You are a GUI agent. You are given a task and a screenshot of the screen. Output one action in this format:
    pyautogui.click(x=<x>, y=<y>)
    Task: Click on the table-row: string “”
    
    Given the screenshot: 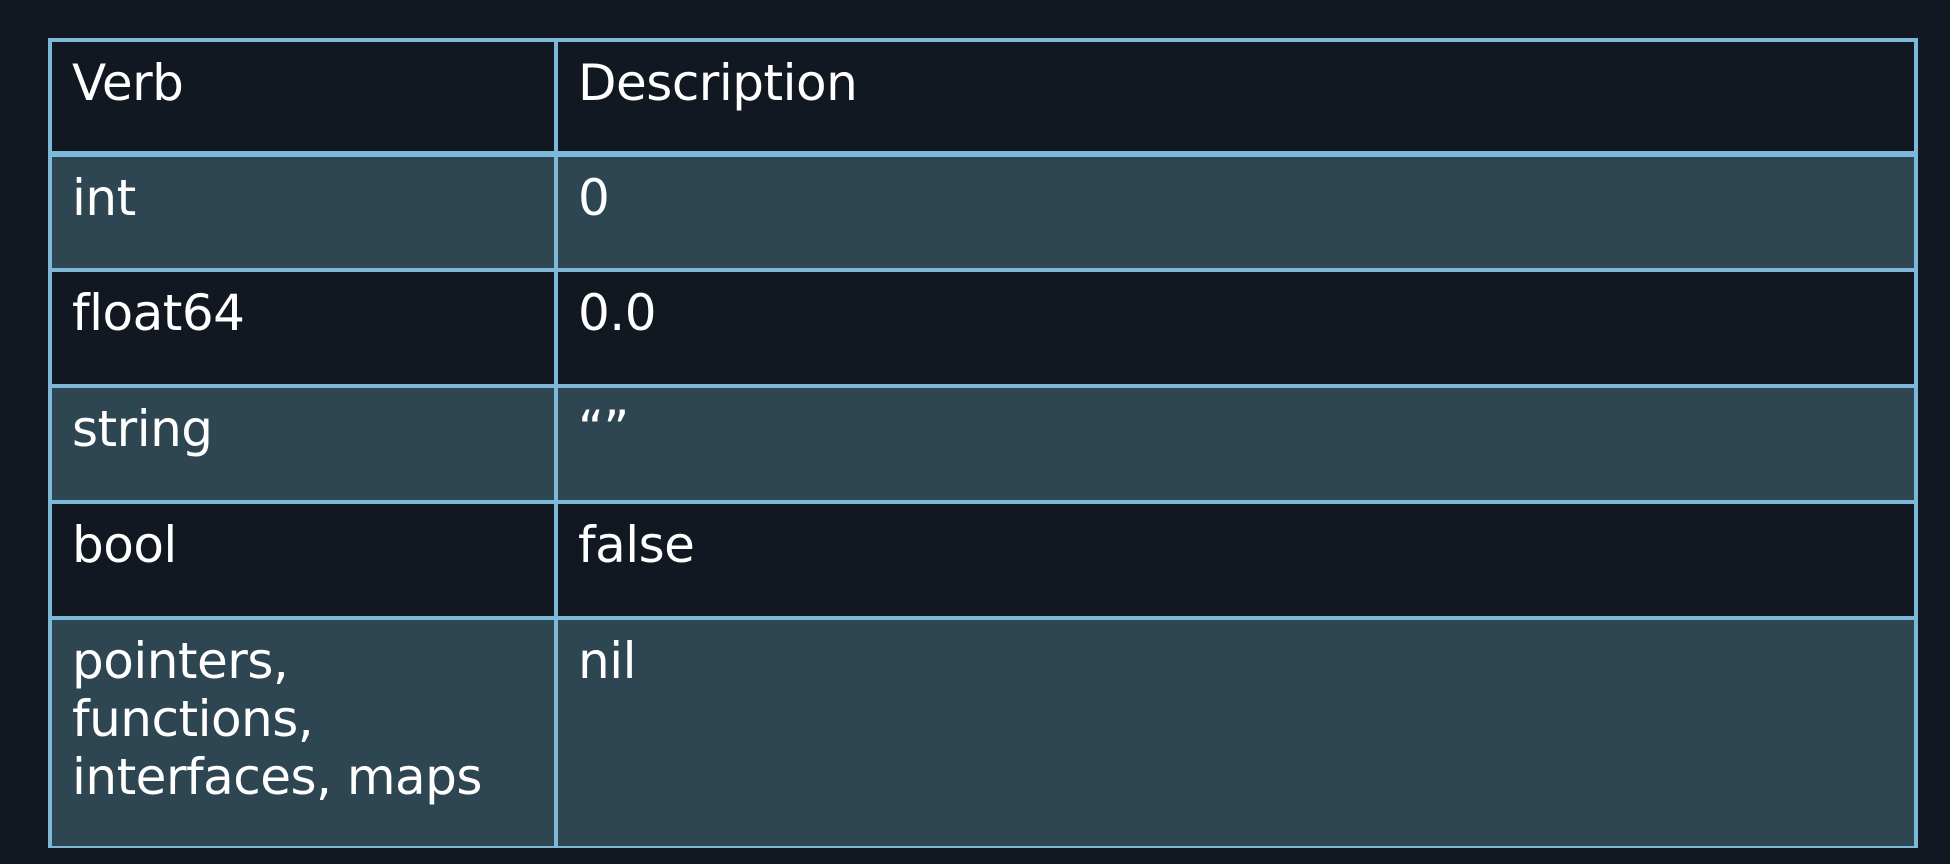 What is the action you would take?
    pyautogui.click(x=983, y=443)
    